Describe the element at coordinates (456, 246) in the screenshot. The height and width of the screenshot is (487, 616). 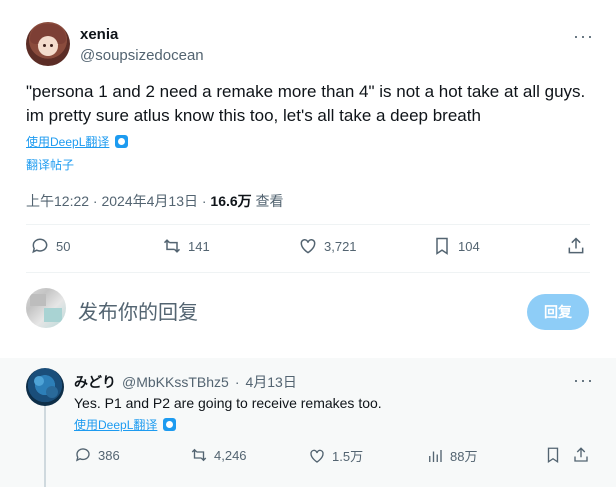
I see `bookmark-button: 104` at that location.